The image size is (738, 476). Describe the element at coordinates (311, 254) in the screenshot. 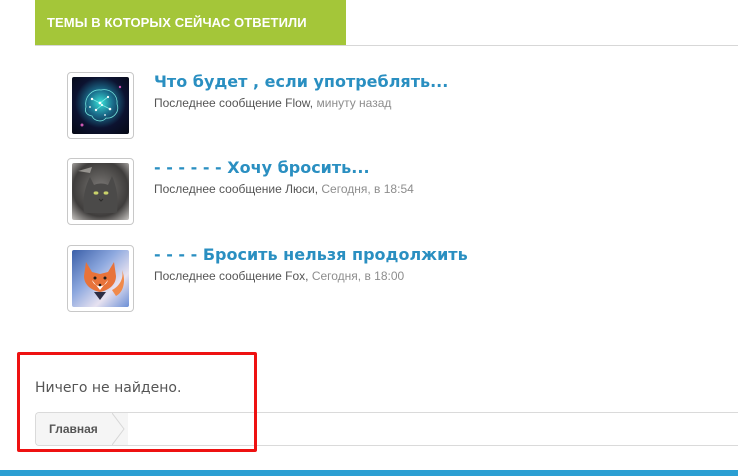

I see `thread-title-link: - - - - Бросить нельзя продолжить` at that location.